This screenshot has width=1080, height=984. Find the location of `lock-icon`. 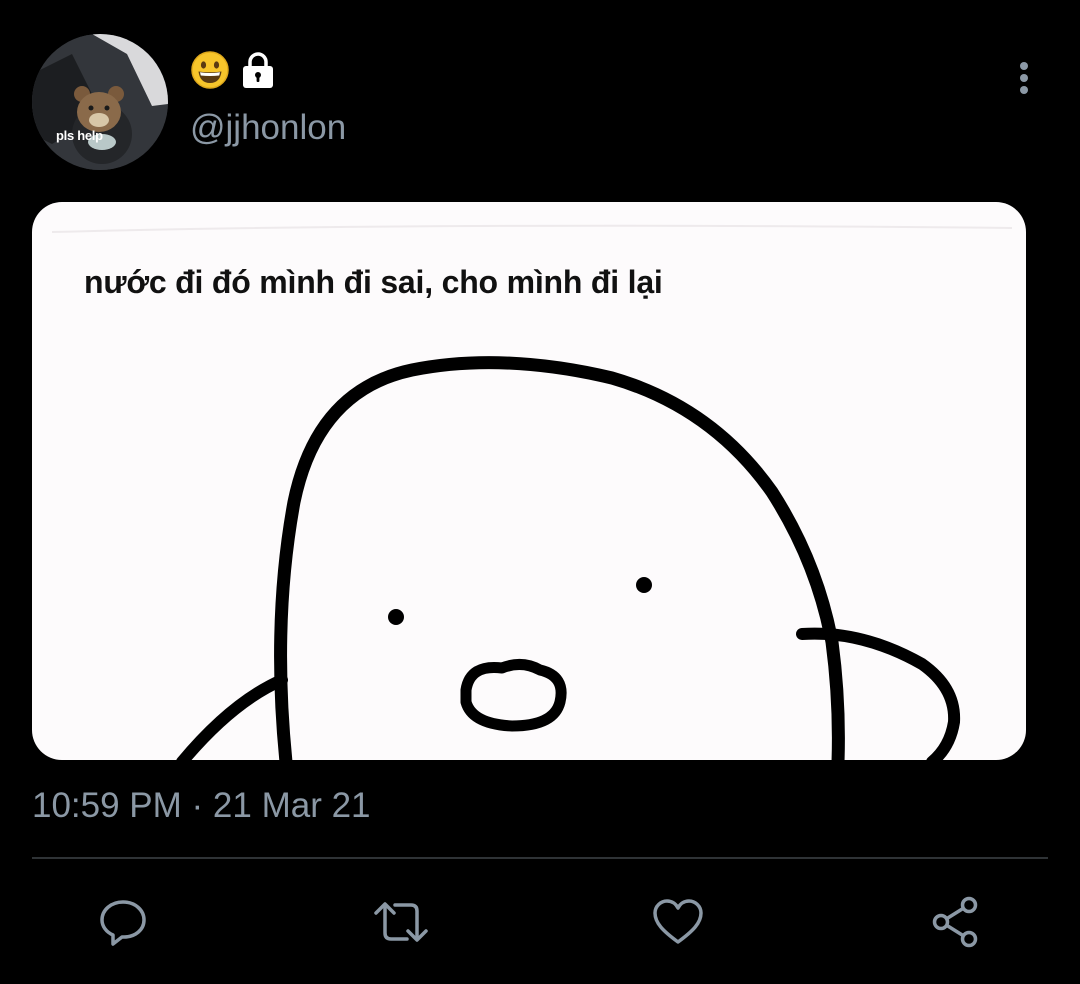

lock-icon is located at coordinates (258, 70).